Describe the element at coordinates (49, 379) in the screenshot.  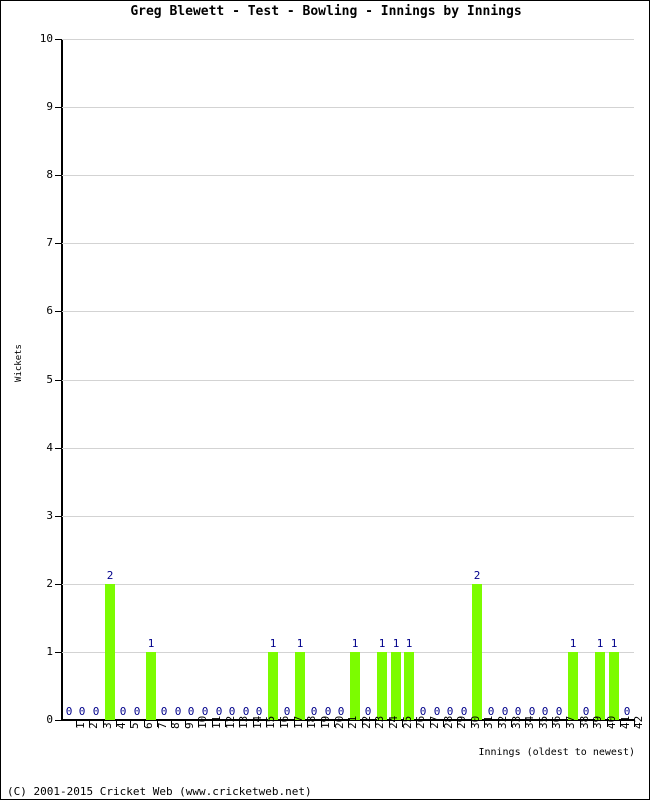
I see `y-tick-label: 5` at that location.